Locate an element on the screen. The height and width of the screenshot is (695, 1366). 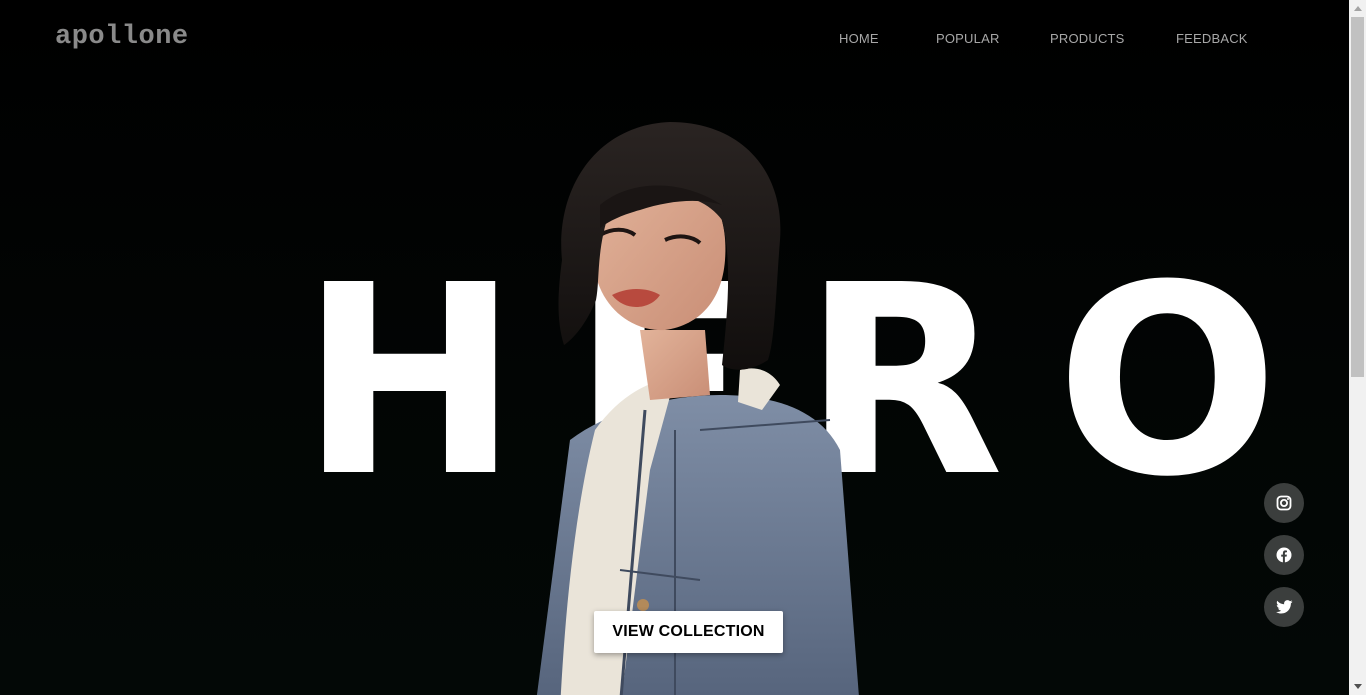
instagram-icon is located at coordinates (1284, 503).